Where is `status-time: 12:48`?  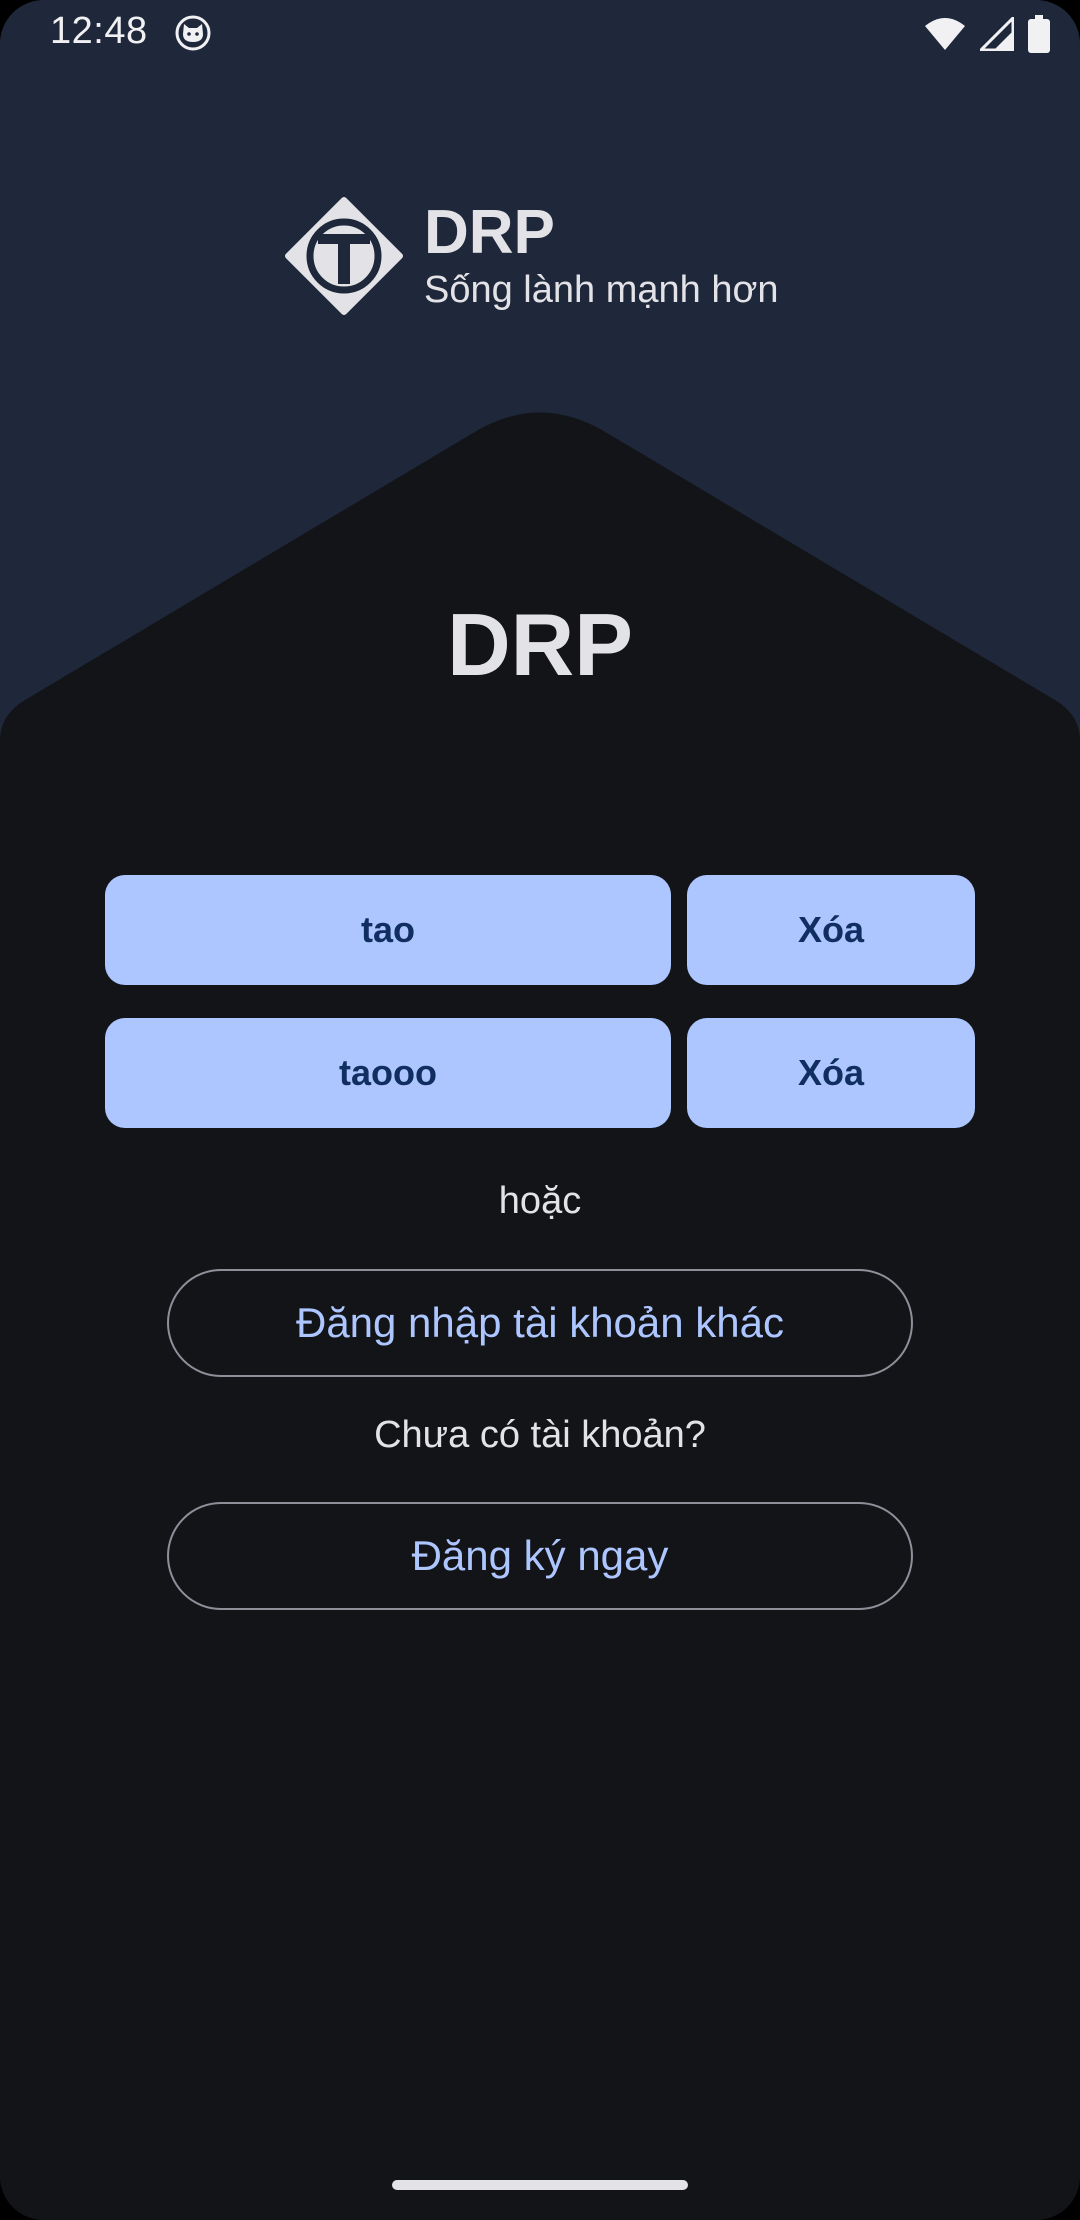 status-time: 12:48 is located at coordinates (99, 31).